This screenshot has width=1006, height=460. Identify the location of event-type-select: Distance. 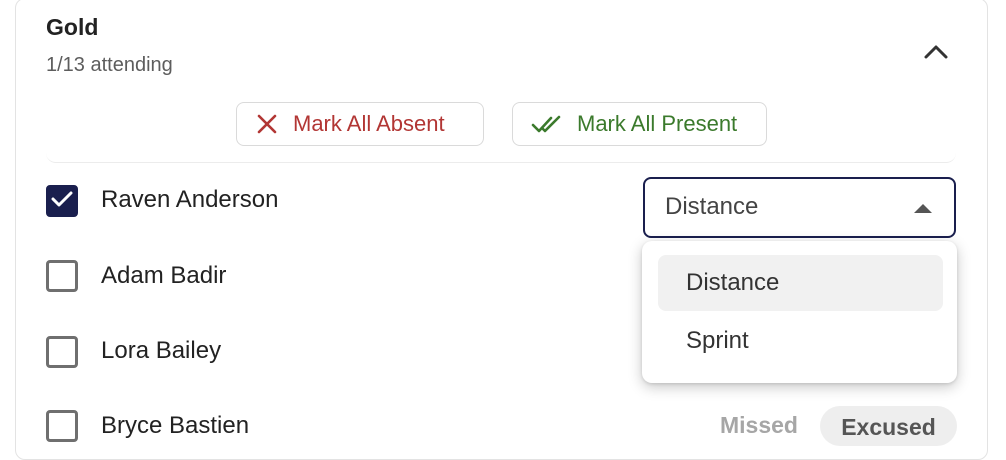
(799, 207).